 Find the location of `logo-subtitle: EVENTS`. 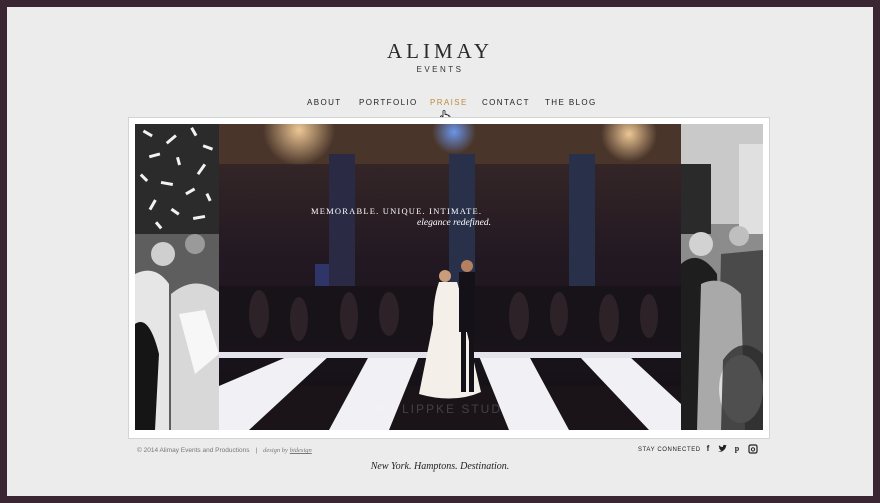

logo-subtitle: EVENTS is located at coordinates (440, 69).